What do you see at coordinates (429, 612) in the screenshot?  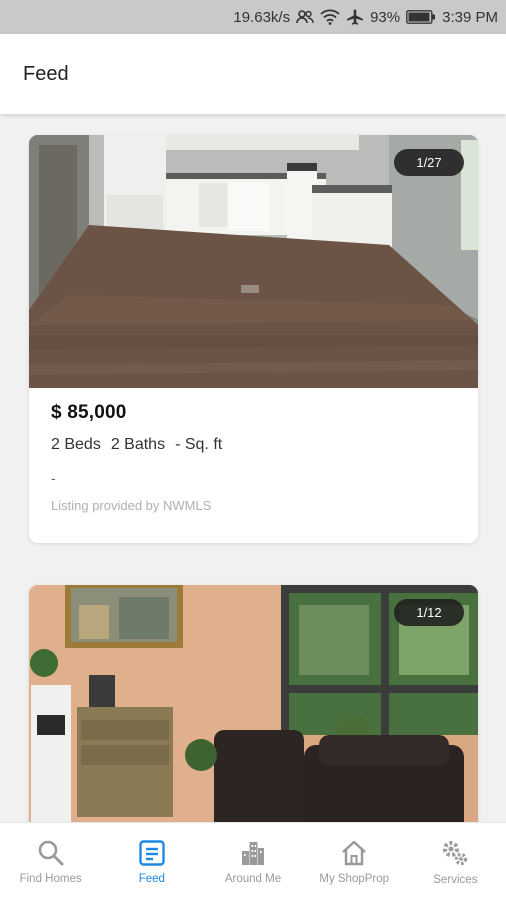 I see `photo-counter-badge: 1/12` at bounding box center [429, 612].